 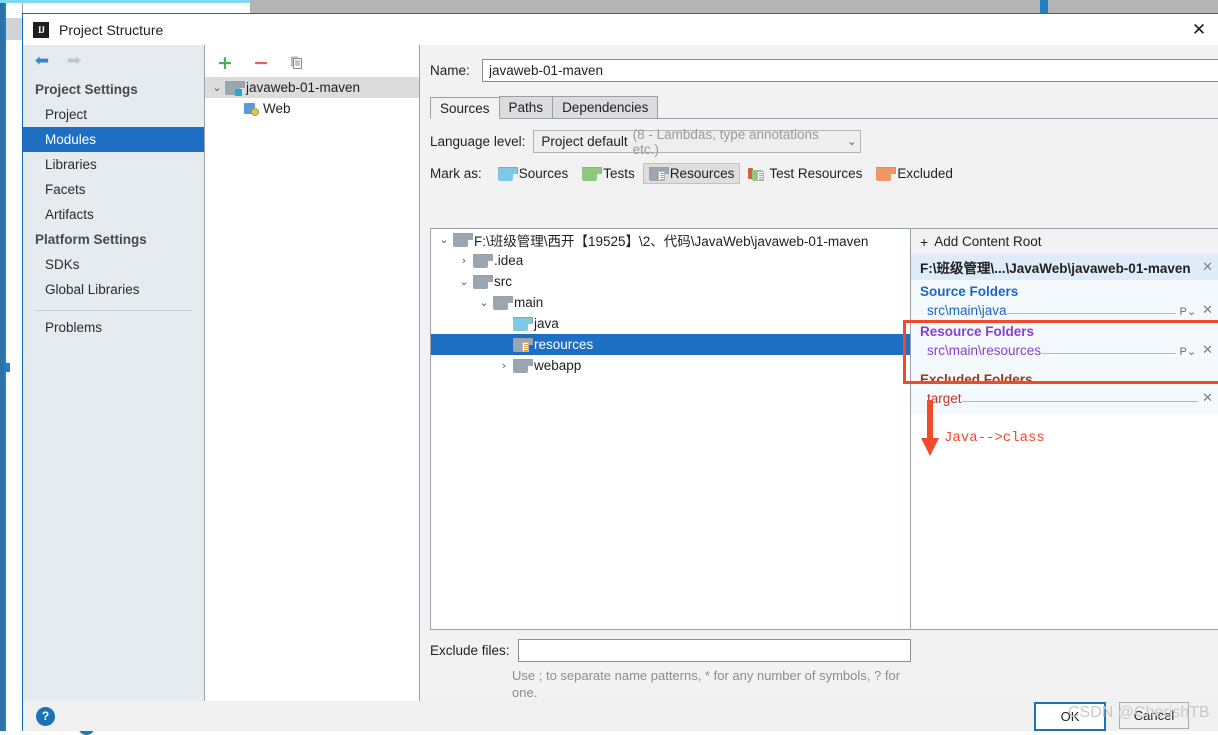 What do you see at coordinates (1207, 310) in the screenshot?
I see `remove-source-folder-icon: ✕` at bounding box center [1207, 310].